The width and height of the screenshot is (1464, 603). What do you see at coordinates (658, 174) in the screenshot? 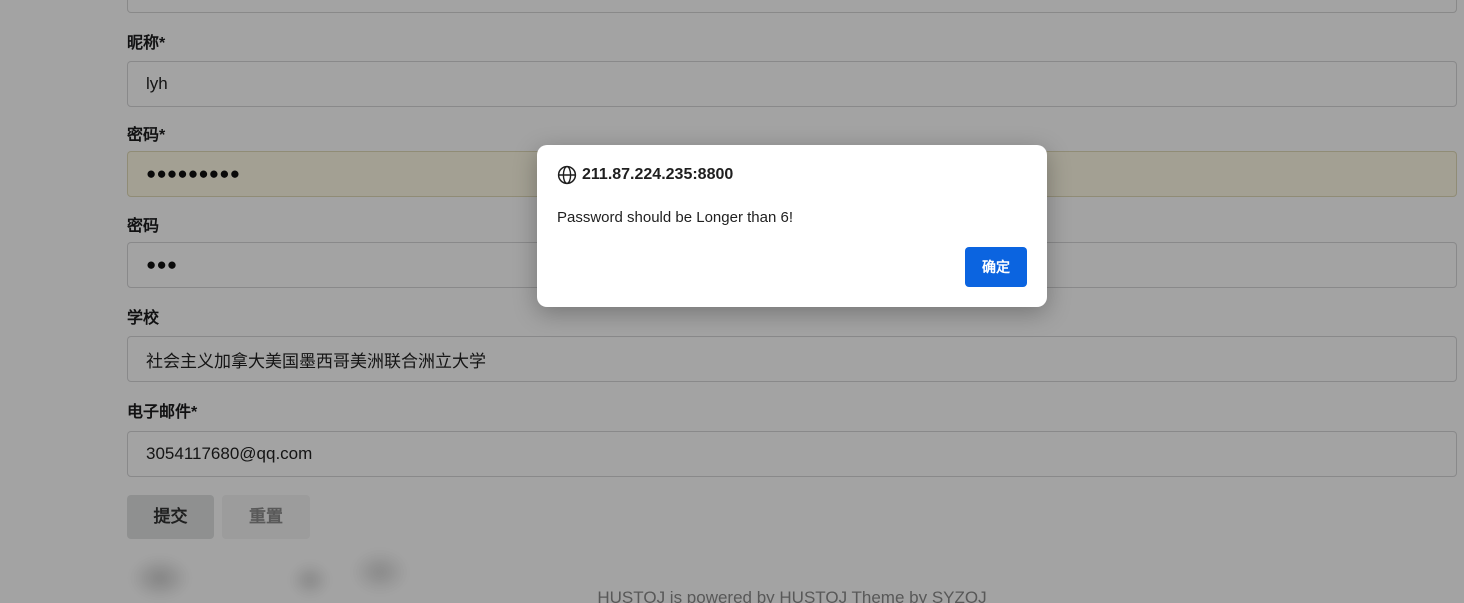
I see `dialog-origin-title: 211.87.224.235:8800` at bounding box center [658, 174].